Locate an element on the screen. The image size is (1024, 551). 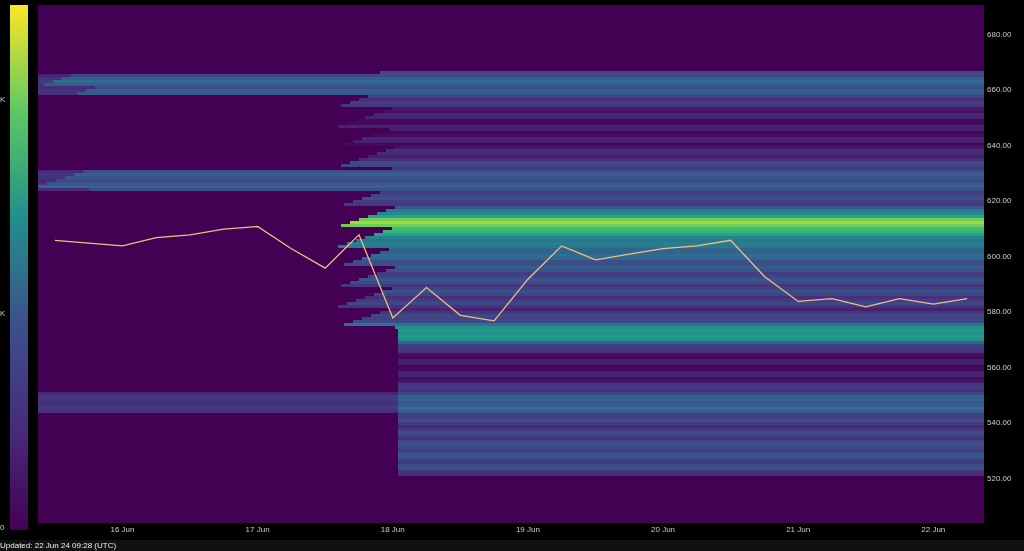
x-axis-label: 19 Jun is located at coordinates (527, 530).